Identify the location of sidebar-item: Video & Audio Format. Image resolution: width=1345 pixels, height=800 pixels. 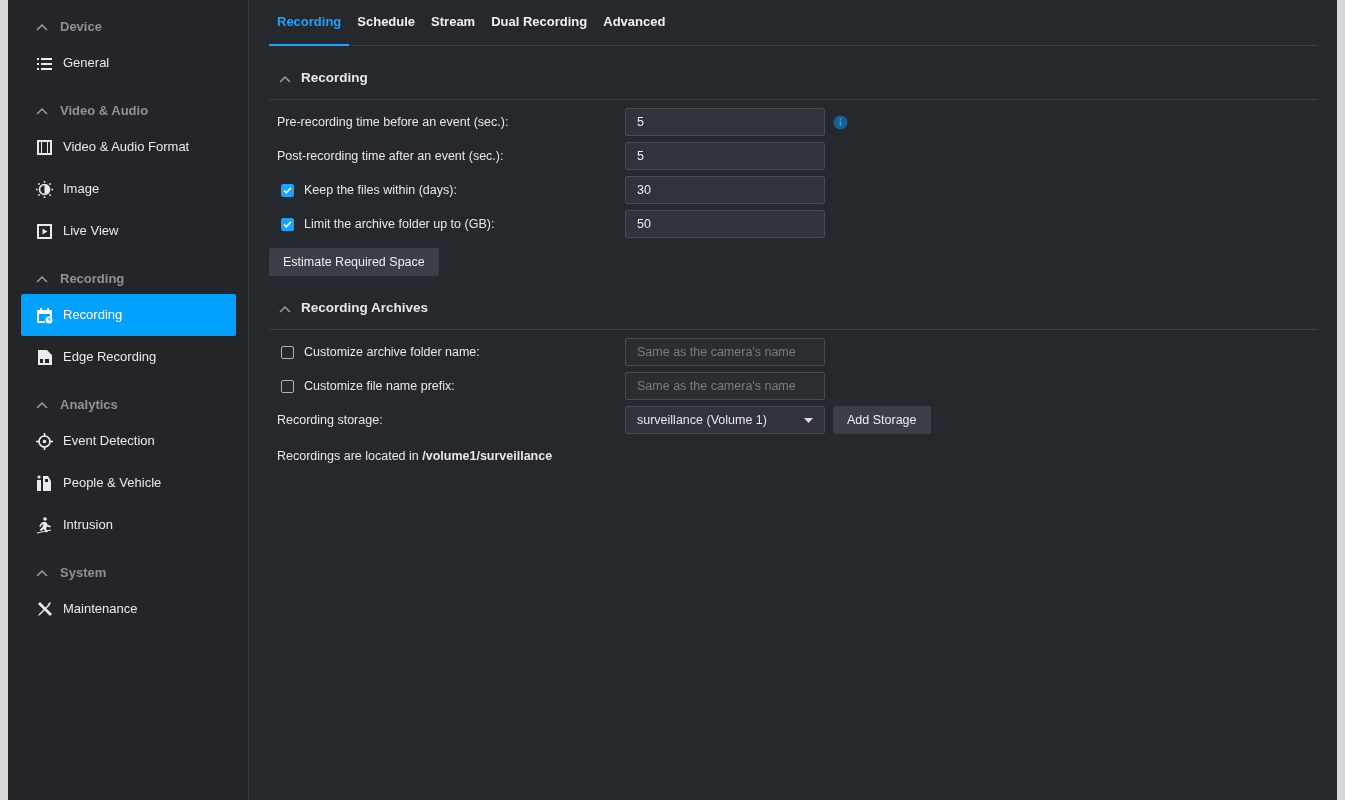
(128, 147).